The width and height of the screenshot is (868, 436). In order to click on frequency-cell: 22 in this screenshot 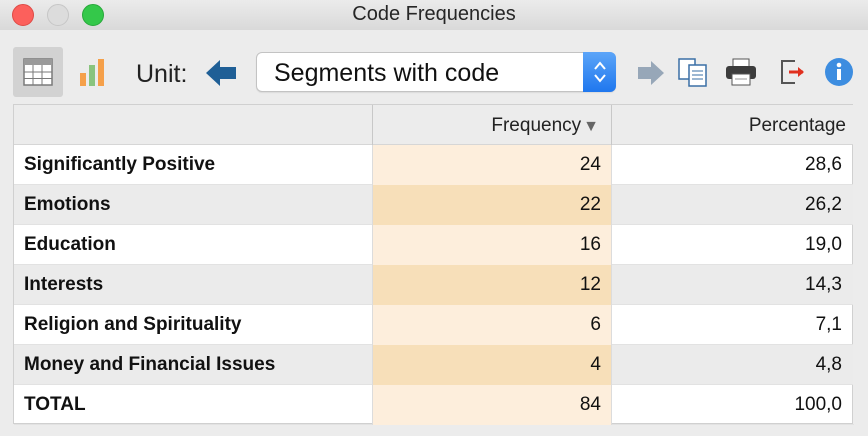, I will do `click(492, 205)`.